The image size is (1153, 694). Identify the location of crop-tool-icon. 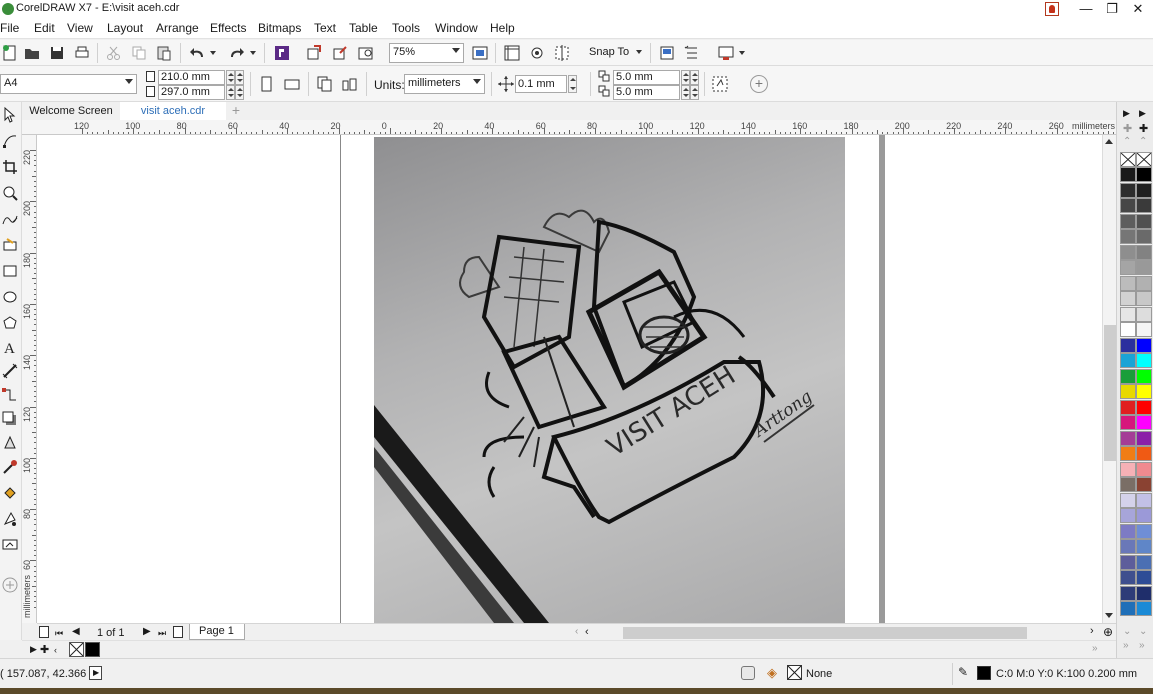
(10, 167).